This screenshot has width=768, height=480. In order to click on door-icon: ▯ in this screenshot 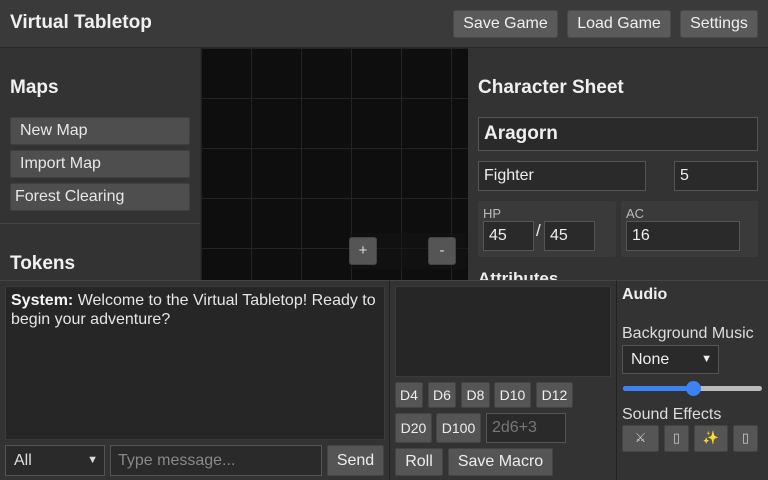, I will do `click(745, 438)`.